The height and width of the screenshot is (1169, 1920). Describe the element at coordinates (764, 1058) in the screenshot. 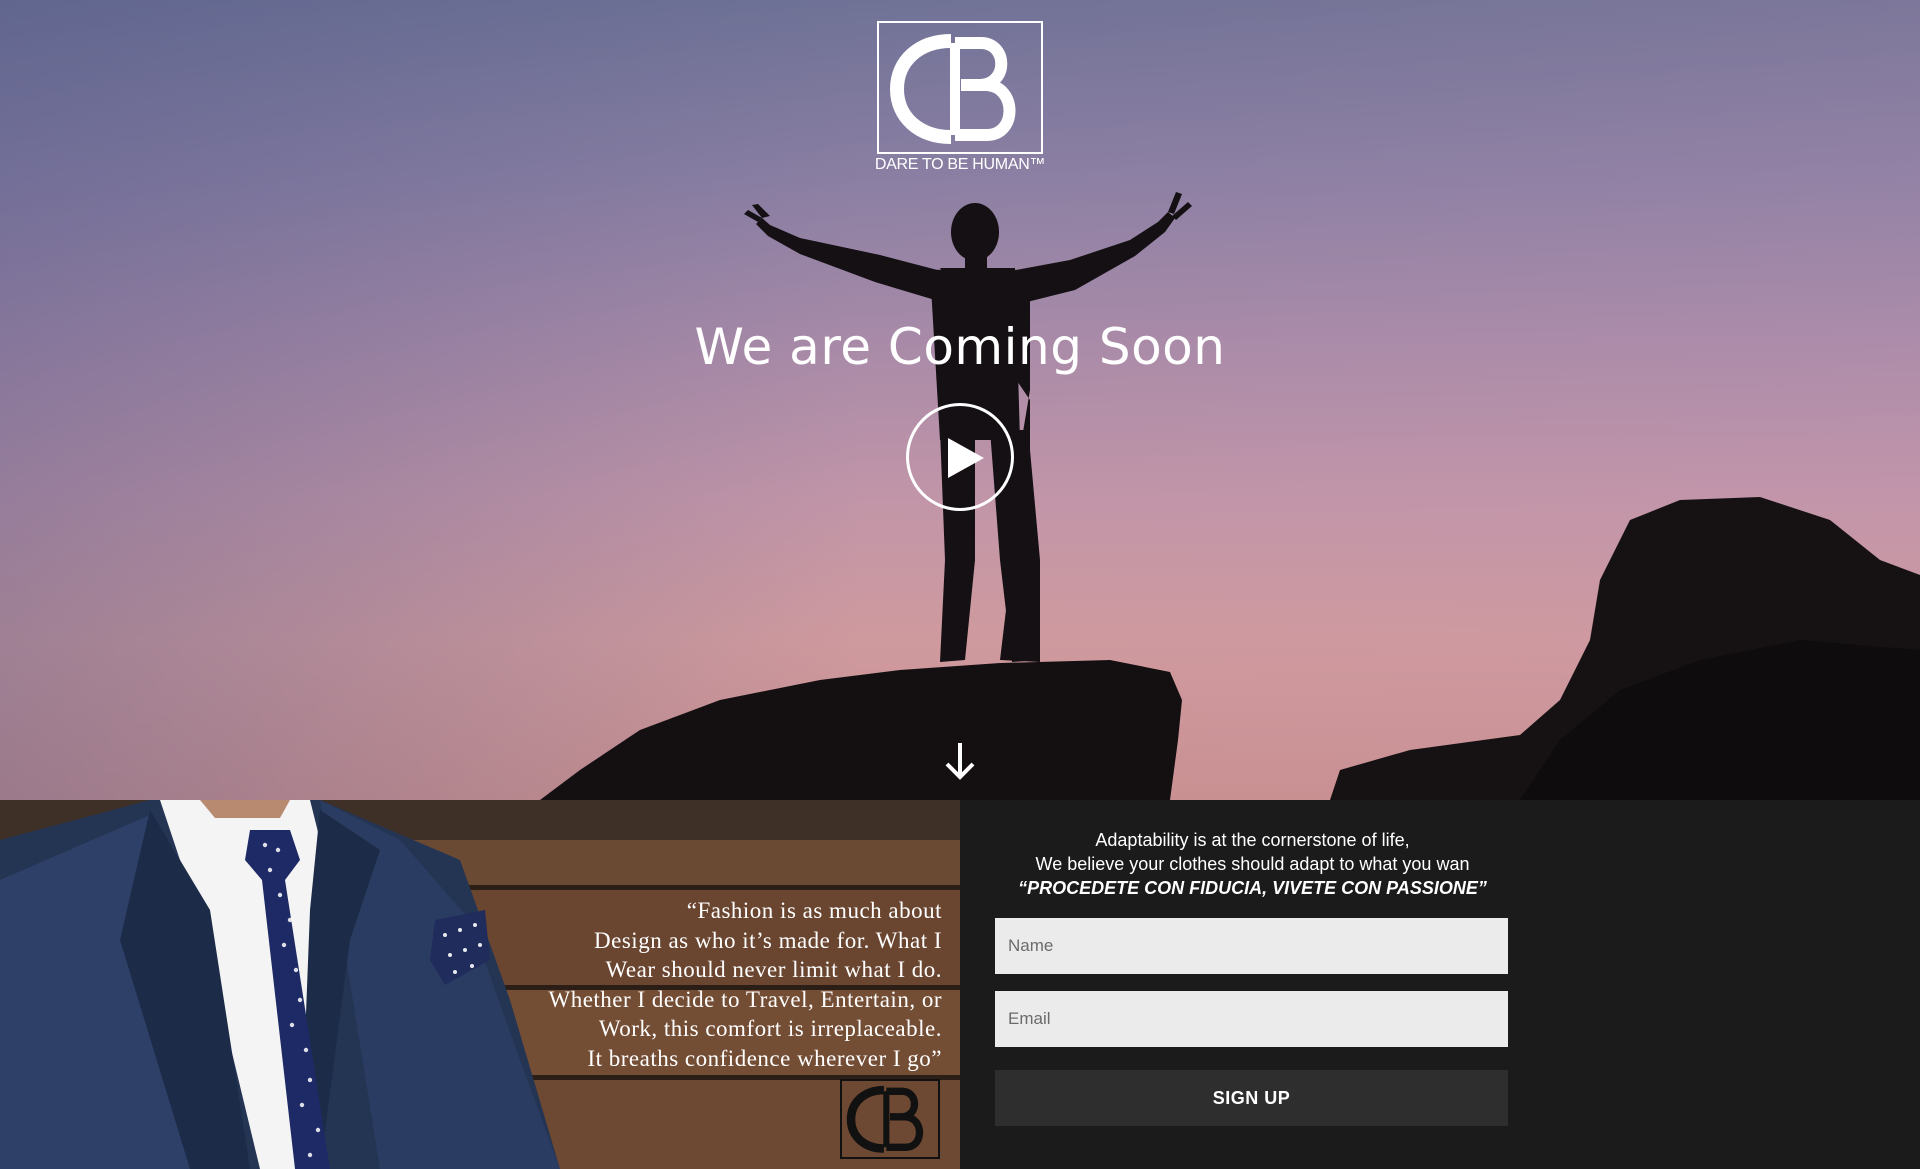

I see `quote-line: It breaths confidence wherever I go”` at that location.